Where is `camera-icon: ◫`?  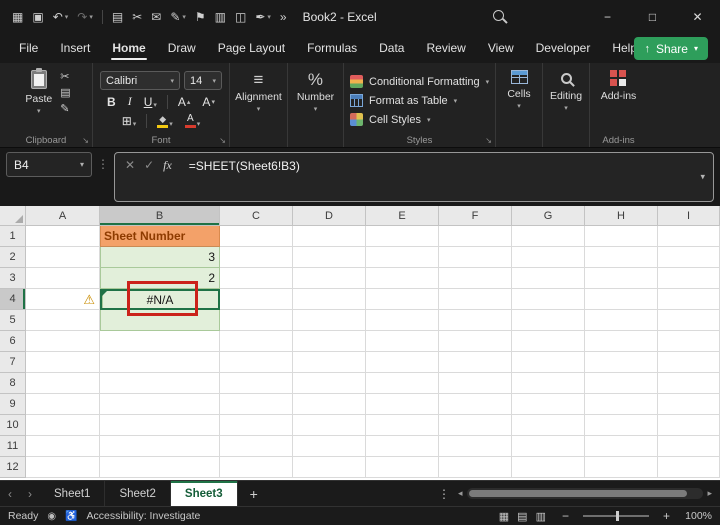
camera-icon: ◫ is located at coordinates (240, 17).